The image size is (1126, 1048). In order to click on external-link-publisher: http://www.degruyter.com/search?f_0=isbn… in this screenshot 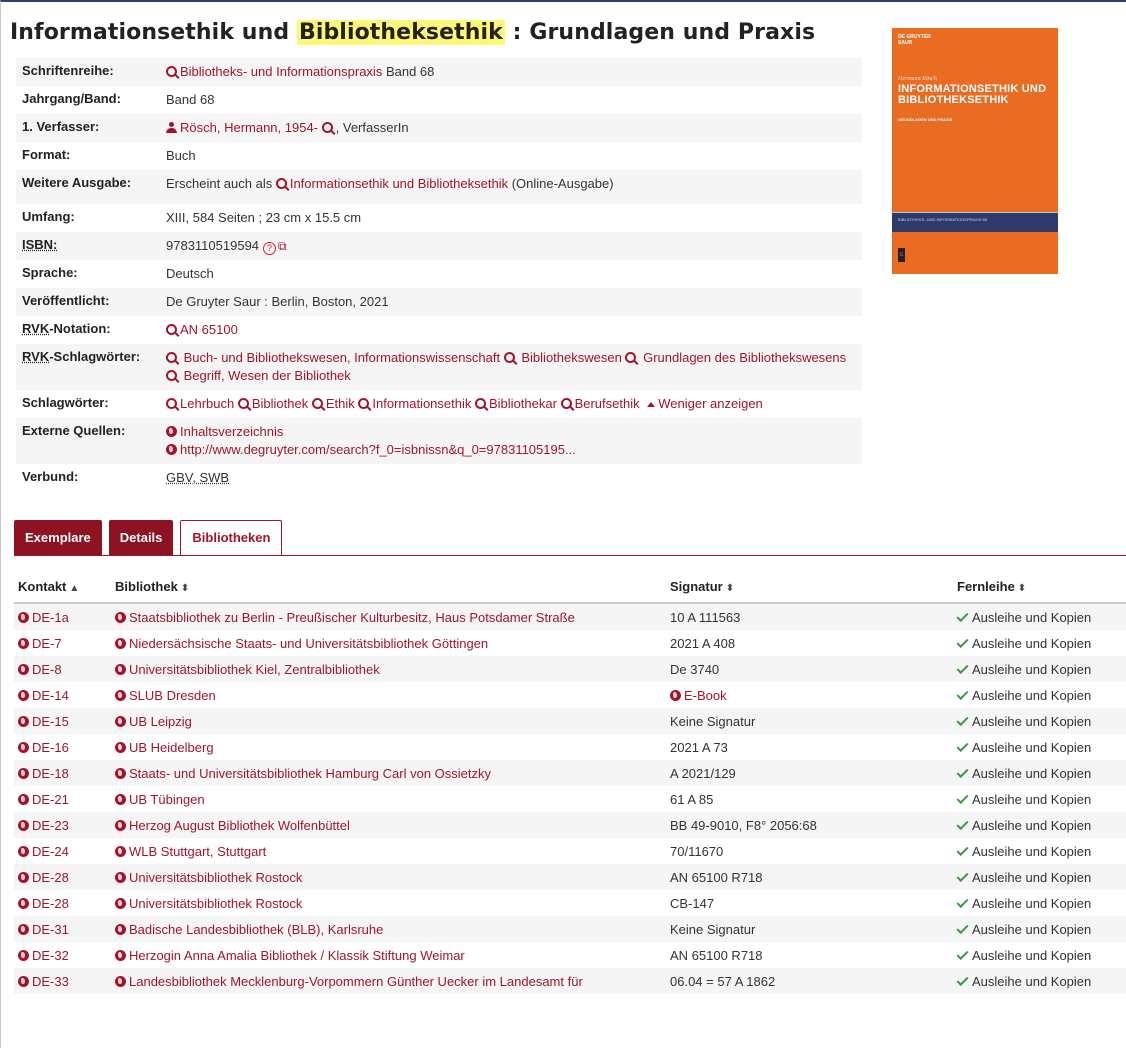, I will do `click(371, 449)`.